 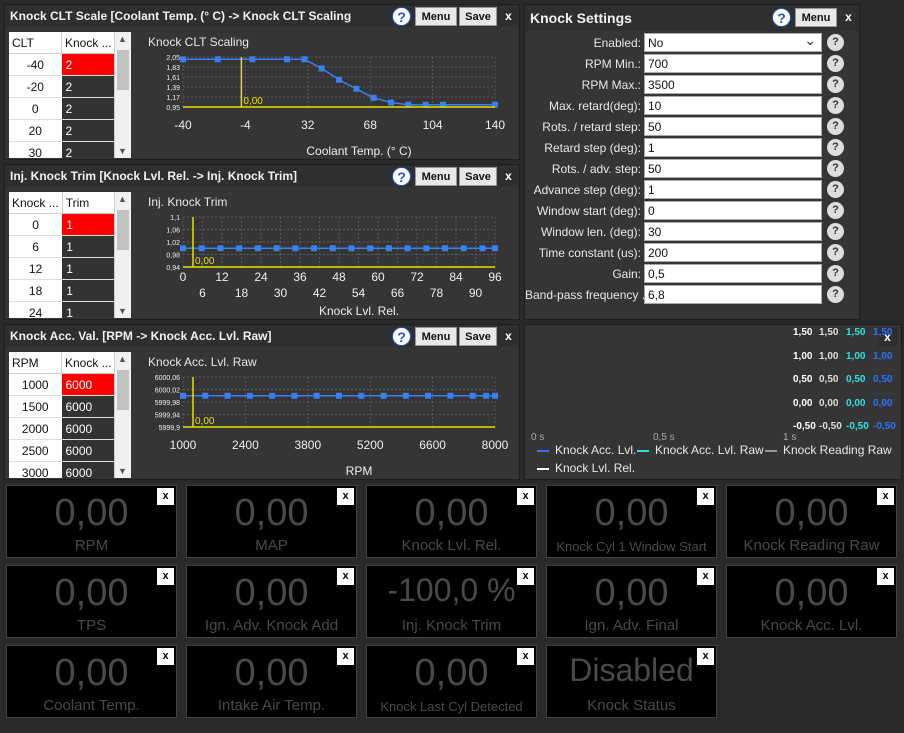 What do you see at coordinates (35, 86) in the screenshot?
I see `clt-cell-key: -20` at bounding box center [35, 86].